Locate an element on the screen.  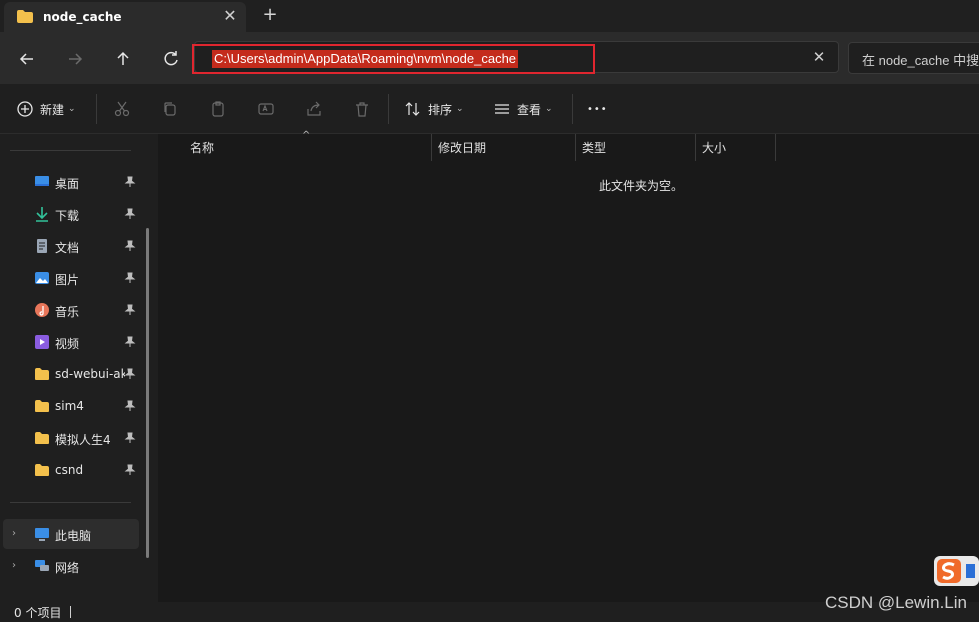
share-button is located at coordinates (314, 109).